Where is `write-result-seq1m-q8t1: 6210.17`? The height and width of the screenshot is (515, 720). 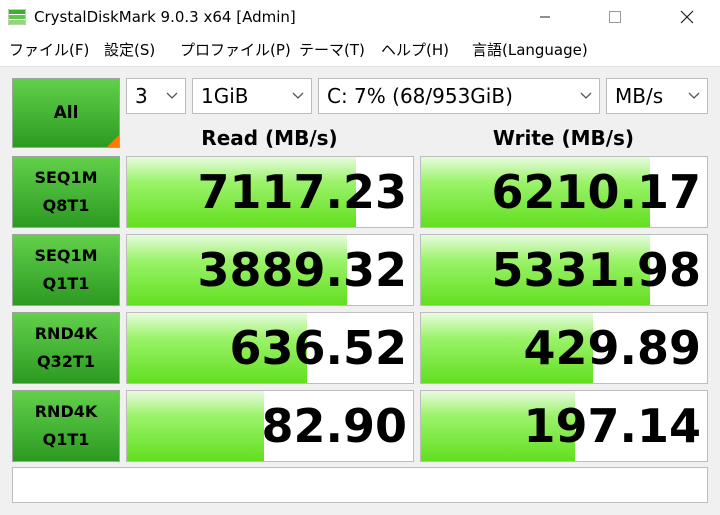 write-result-seq1m-q8t1: 6210.17 is located at coordinates (564, 192).